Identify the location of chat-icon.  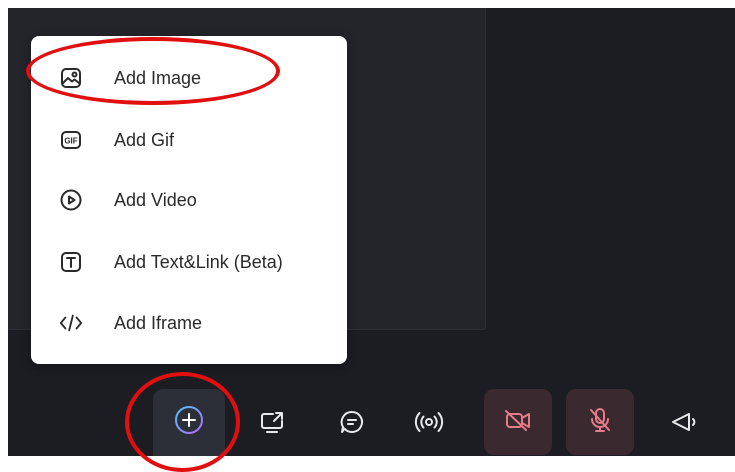
(352, 424).